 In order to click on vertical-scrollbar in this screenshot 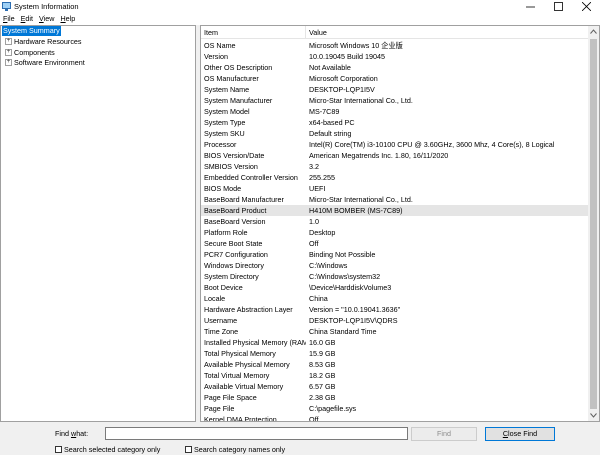, I will do `click(593, 223)`.